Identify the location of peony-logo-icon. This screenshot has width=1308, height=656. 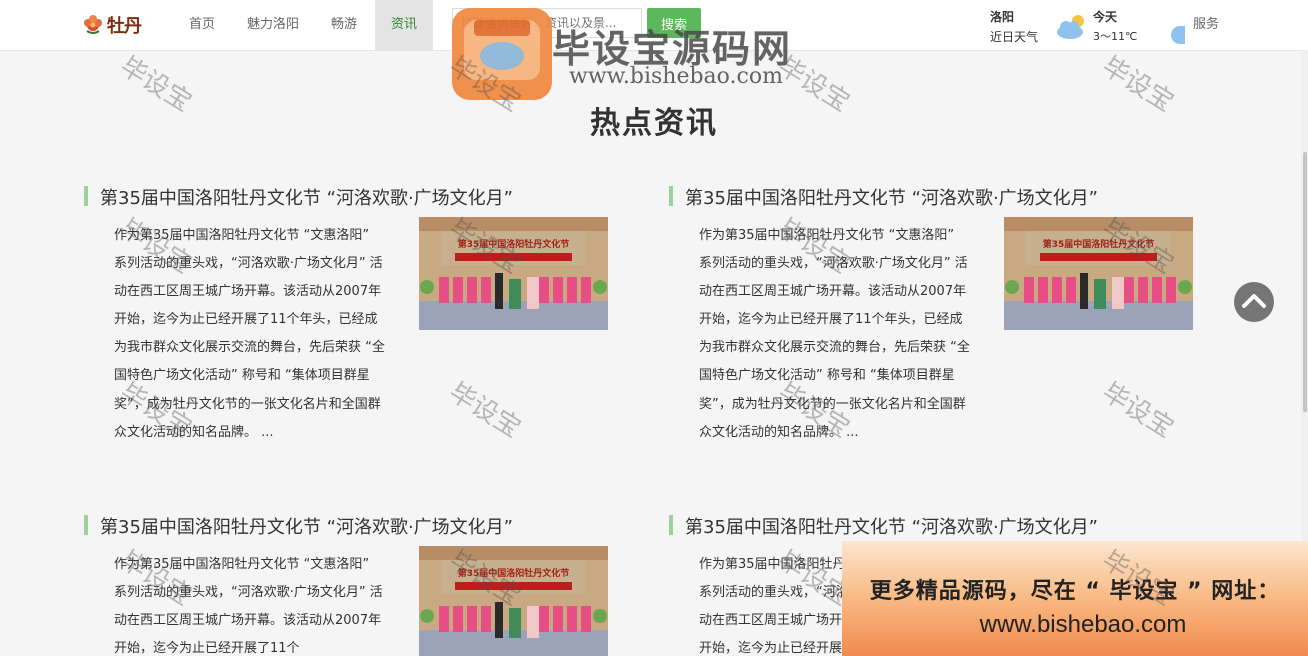
(93, 24).